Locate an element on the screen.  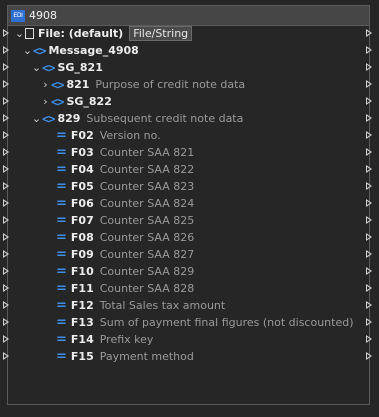
tree-row-file: ⌄ File: (default) File/String is located at coordinates (103, 33).